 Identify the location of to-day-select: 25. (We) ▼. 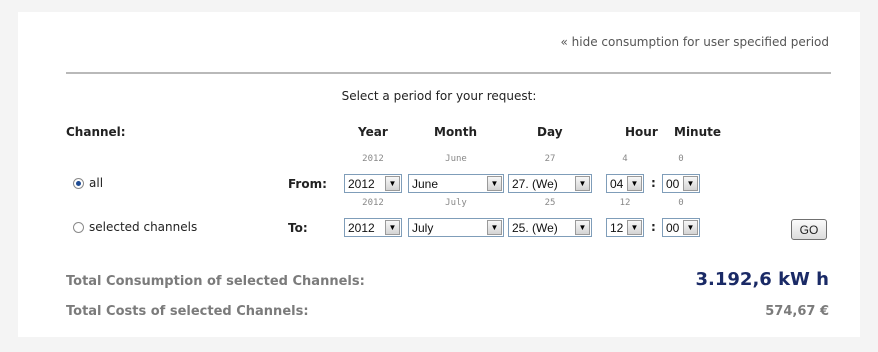
(550, 227).